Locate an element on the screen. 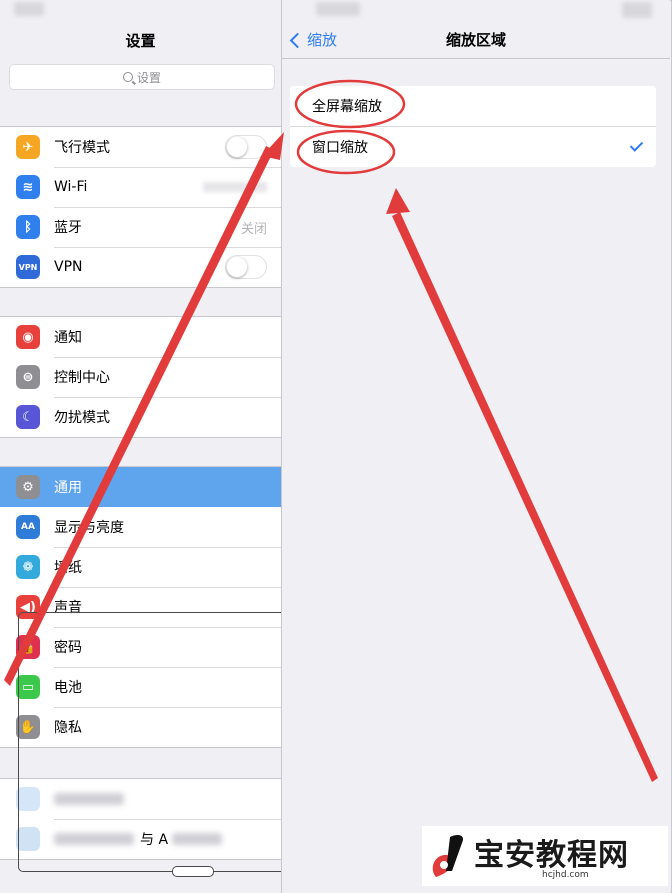 The image size is (672, 893). sidebar-item: ❁ 墙纸 is located at coordinates (140, 567).